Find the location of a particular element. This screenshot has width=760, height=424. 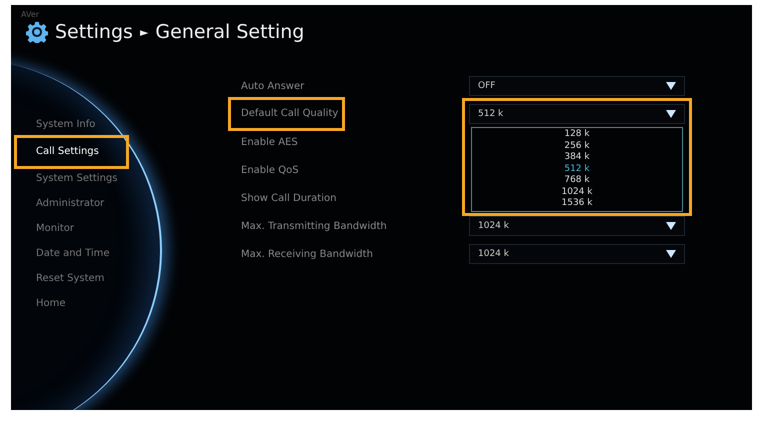

sidebar-item: Monitor is located at coordinates (69, 229).